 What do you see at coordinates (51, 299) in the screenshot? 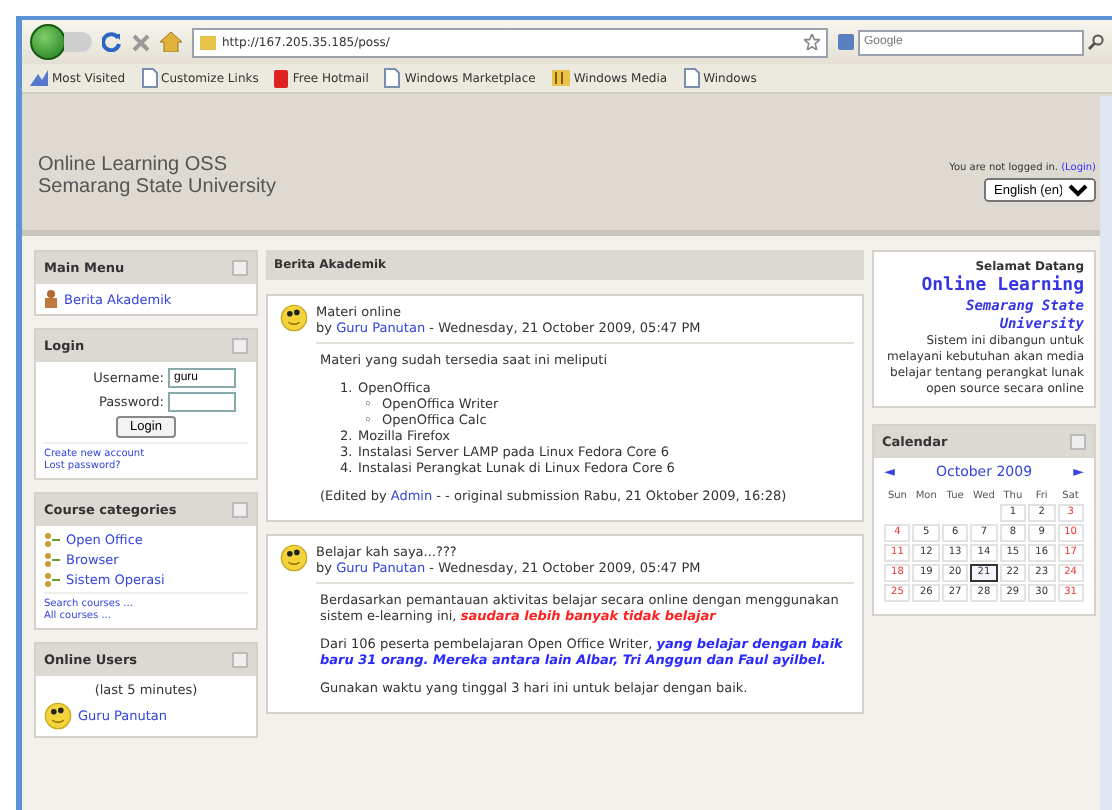
I see `person-icon` at bounding box center [51, 299].